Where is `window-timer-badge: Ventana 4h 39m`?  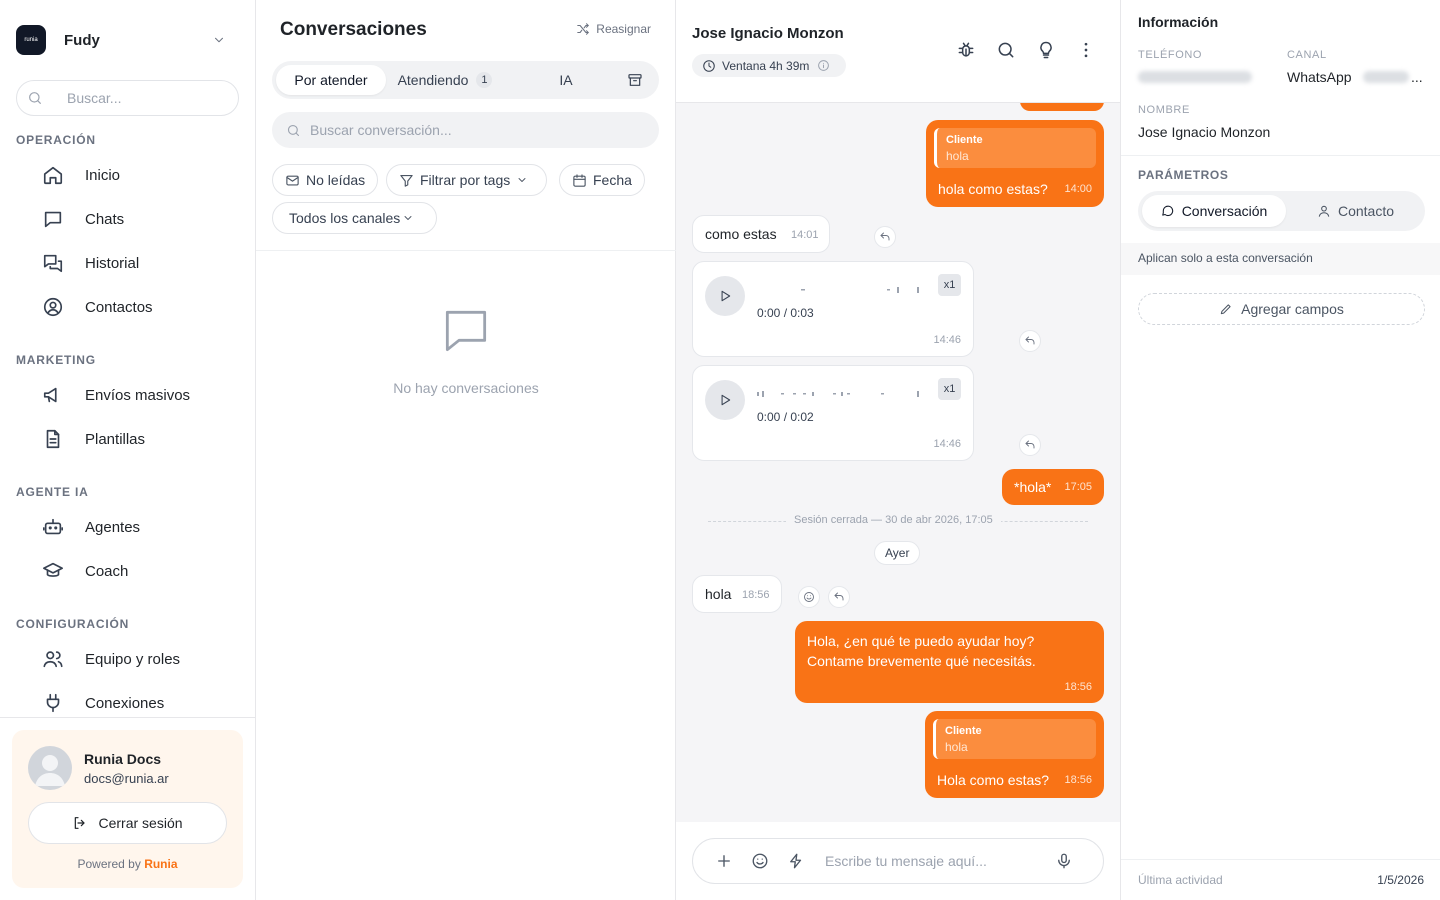
window-timer-badge: Ventana 4h 39m is located at coordinates (769, 65).